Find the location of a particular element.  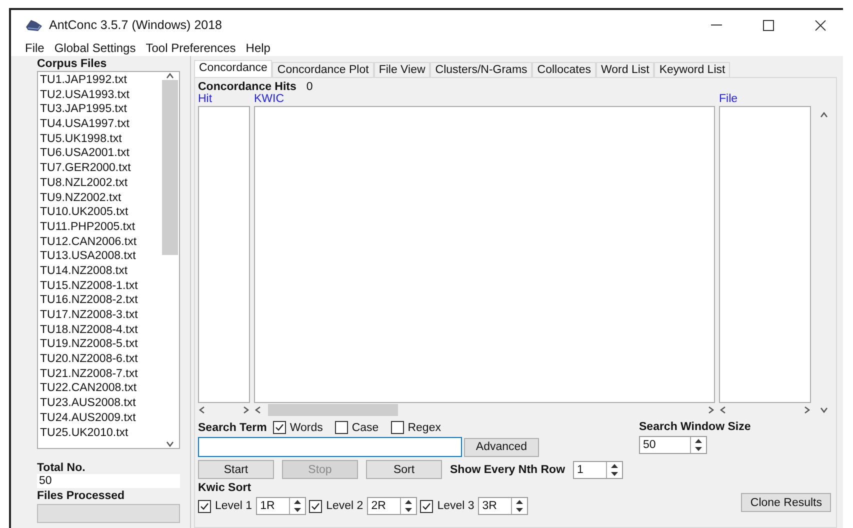

corpus-file-item: TU23.AUS2008.txt is located at coordinates (99, 403).